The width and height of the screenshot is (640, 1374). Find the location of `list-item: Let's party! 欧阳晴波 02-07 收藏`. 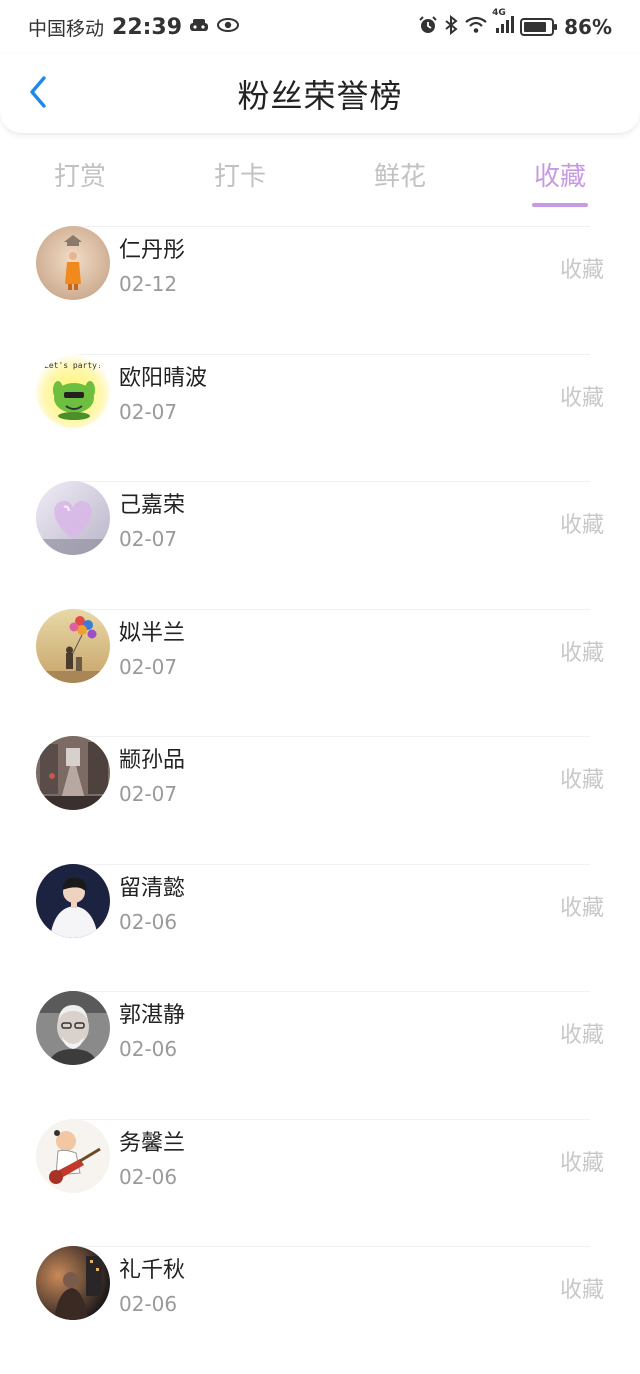

list-item: Let's party! 欧阳晴波 02-07 收藏 is located at coordinates (320, 417).